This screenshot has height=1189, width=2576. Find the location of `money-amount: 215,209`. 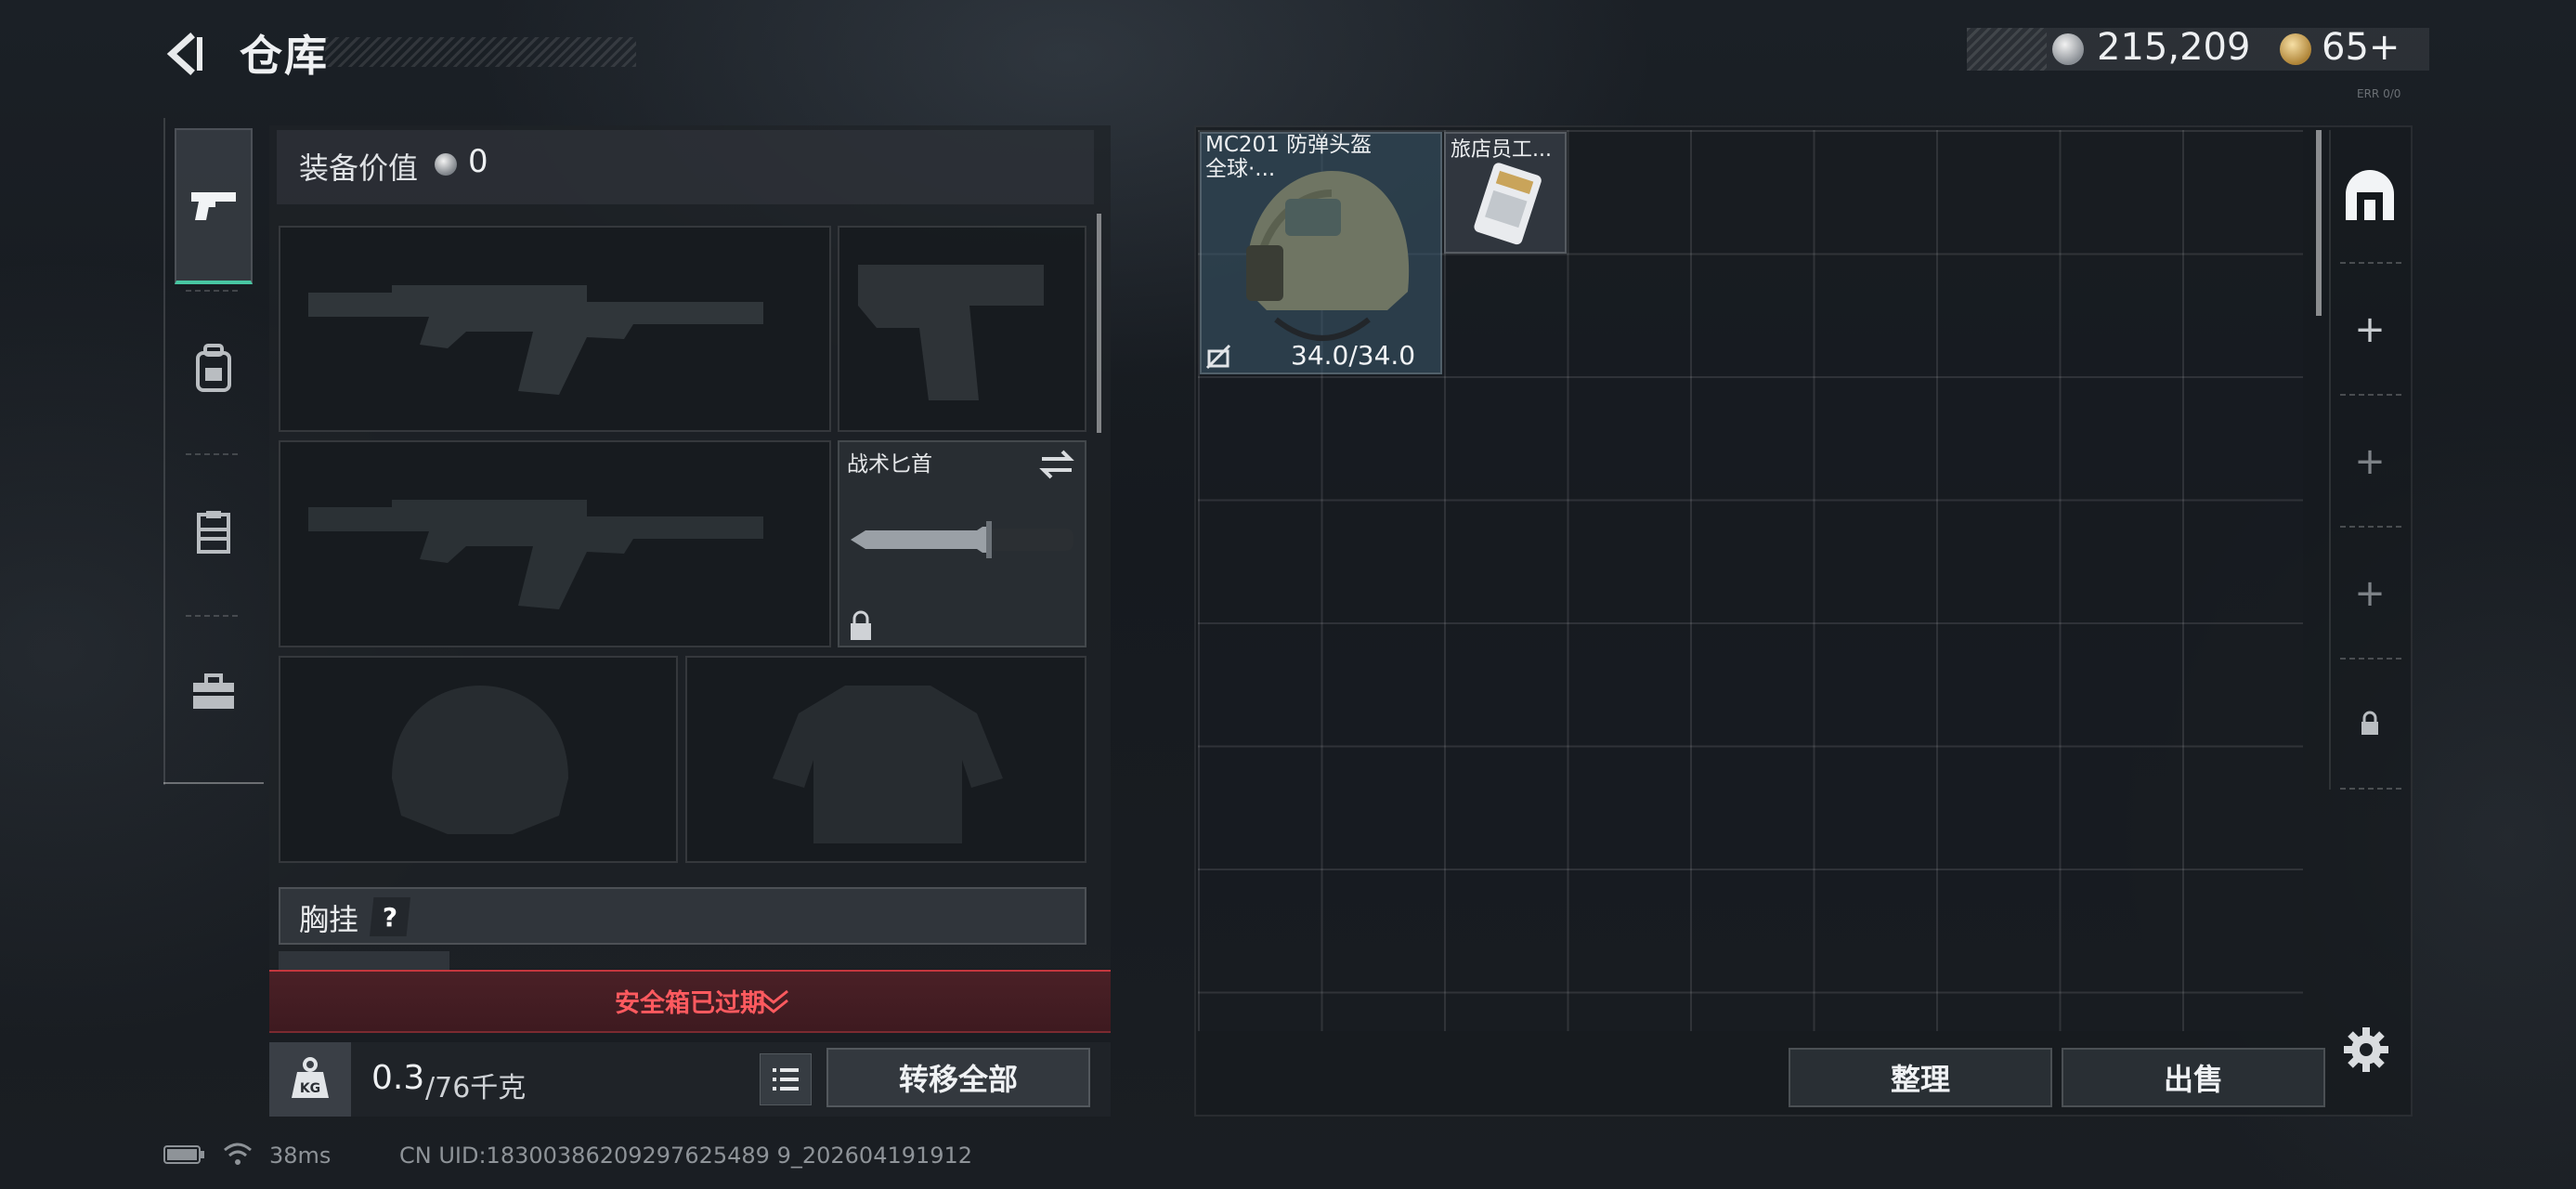

money-amount: 215,209 is located at coordinates (2174, 48).